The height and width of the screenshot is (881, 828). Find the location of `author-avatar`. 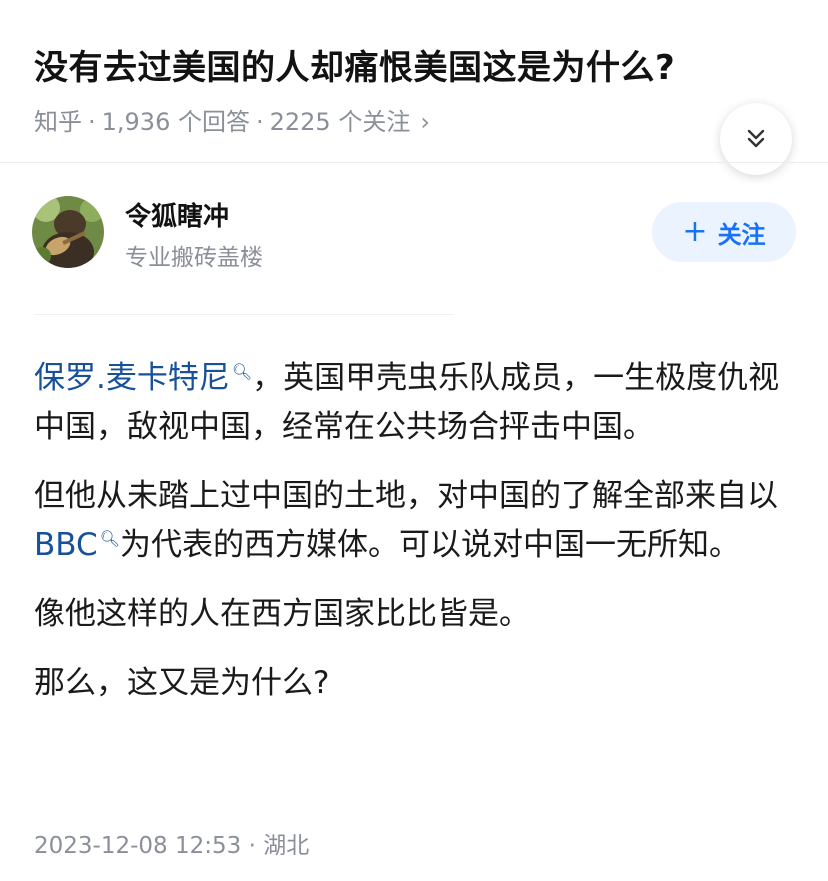

author-avatar is located at coordinates (68, 232).